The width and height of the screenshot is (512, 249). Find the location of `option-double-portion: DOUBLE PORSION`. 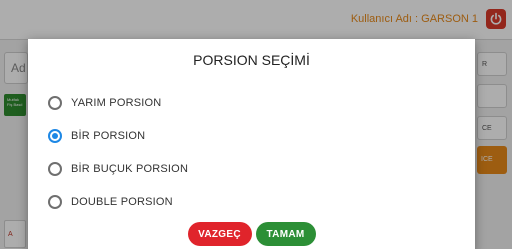

option-double-portion: DOUBLE PORSION is located at coordinates (118, 201).